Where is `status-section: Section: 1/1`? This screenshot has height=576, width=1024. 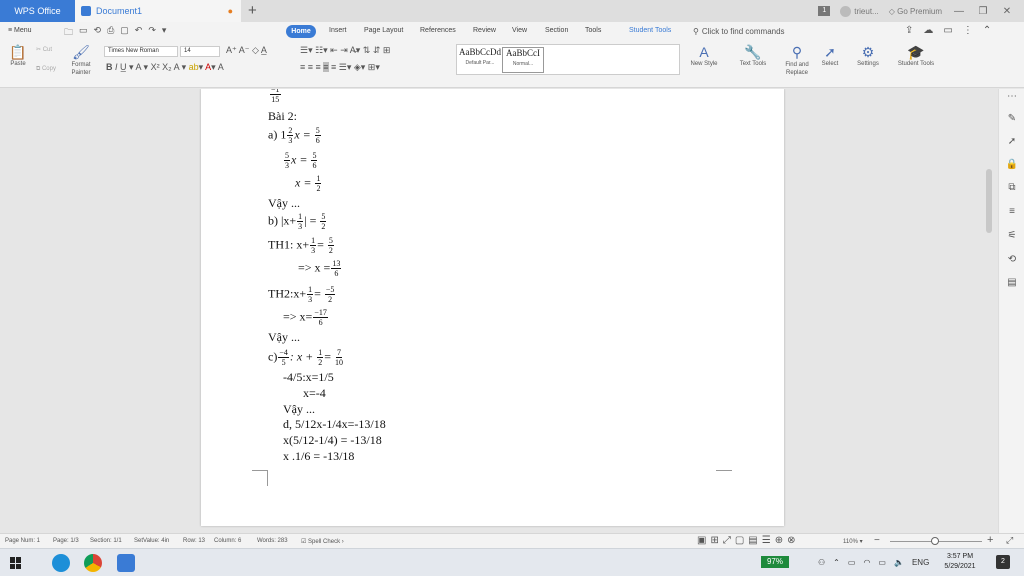
status-section: Section: 1/1 is located at coordinates (106, 541).